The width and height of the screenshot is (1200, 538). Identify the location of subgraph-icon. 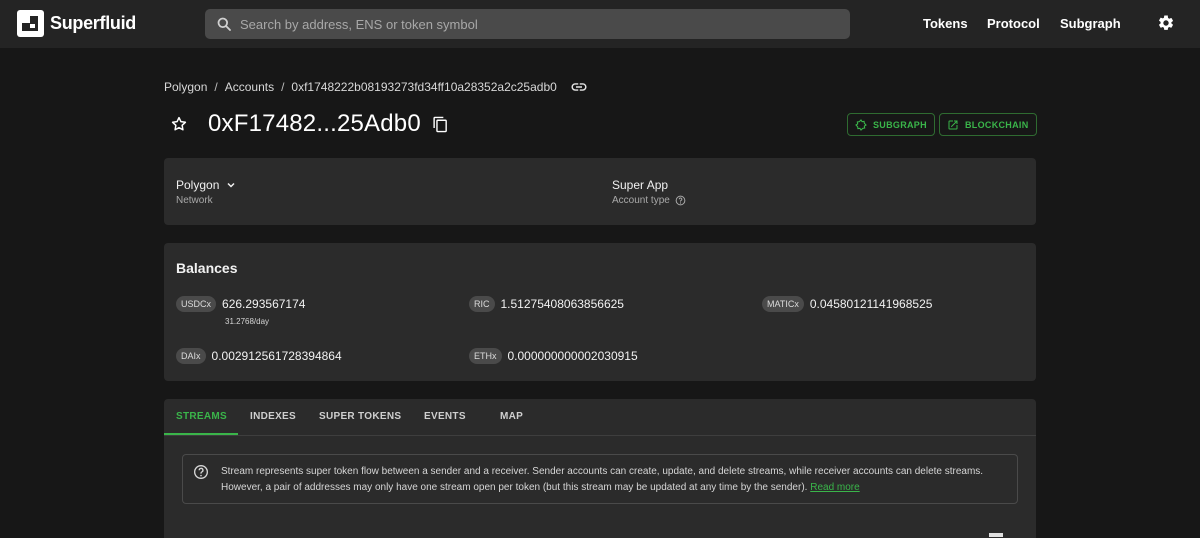
(861, 124).